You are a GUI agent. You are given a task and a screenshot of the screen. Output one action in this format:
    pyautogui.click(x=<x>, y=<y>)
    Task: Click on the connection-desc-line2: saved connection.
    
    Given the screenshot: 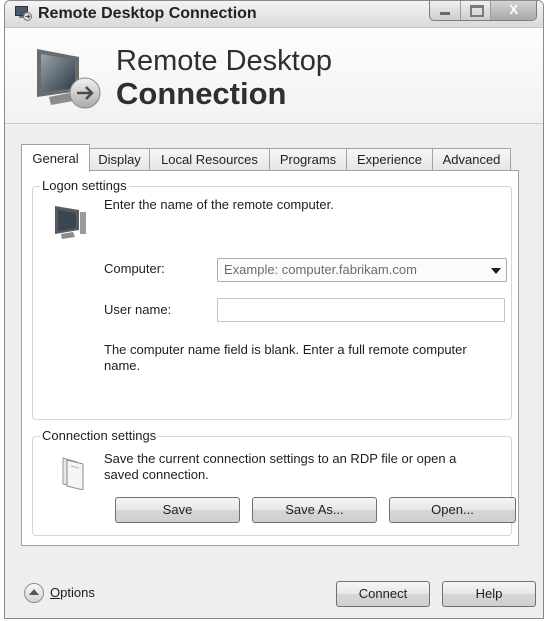 What is the action you would take?
    pyautogui.click(x=156, y=474)
    